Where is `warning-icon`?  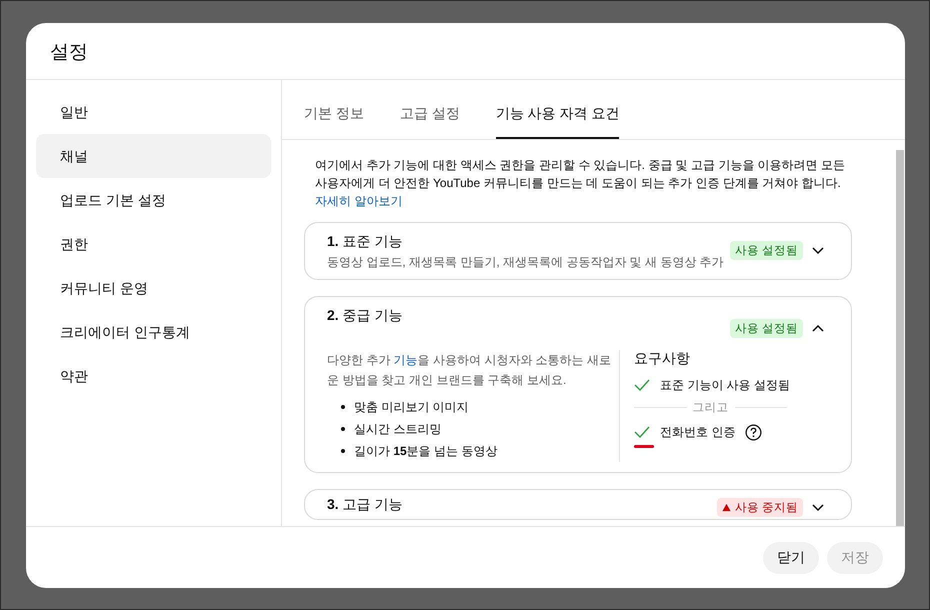
warning-icon is located at coordinates (726, 507).